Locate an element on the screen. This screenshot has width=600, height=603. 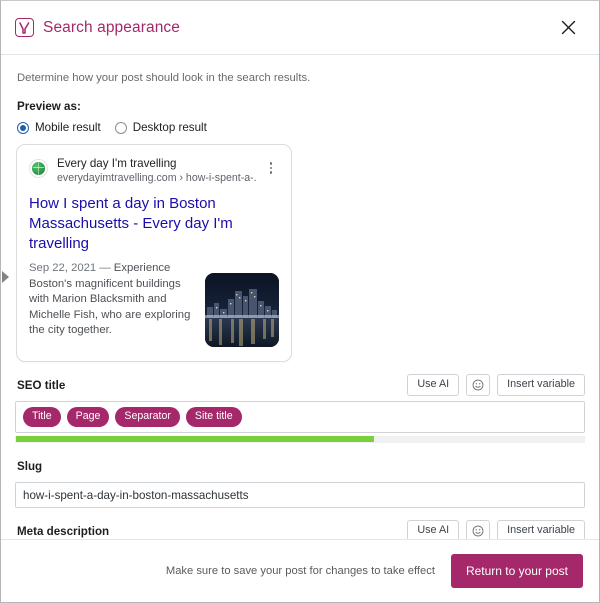
yoast-logo-icon is located at coordinates (24, 27).